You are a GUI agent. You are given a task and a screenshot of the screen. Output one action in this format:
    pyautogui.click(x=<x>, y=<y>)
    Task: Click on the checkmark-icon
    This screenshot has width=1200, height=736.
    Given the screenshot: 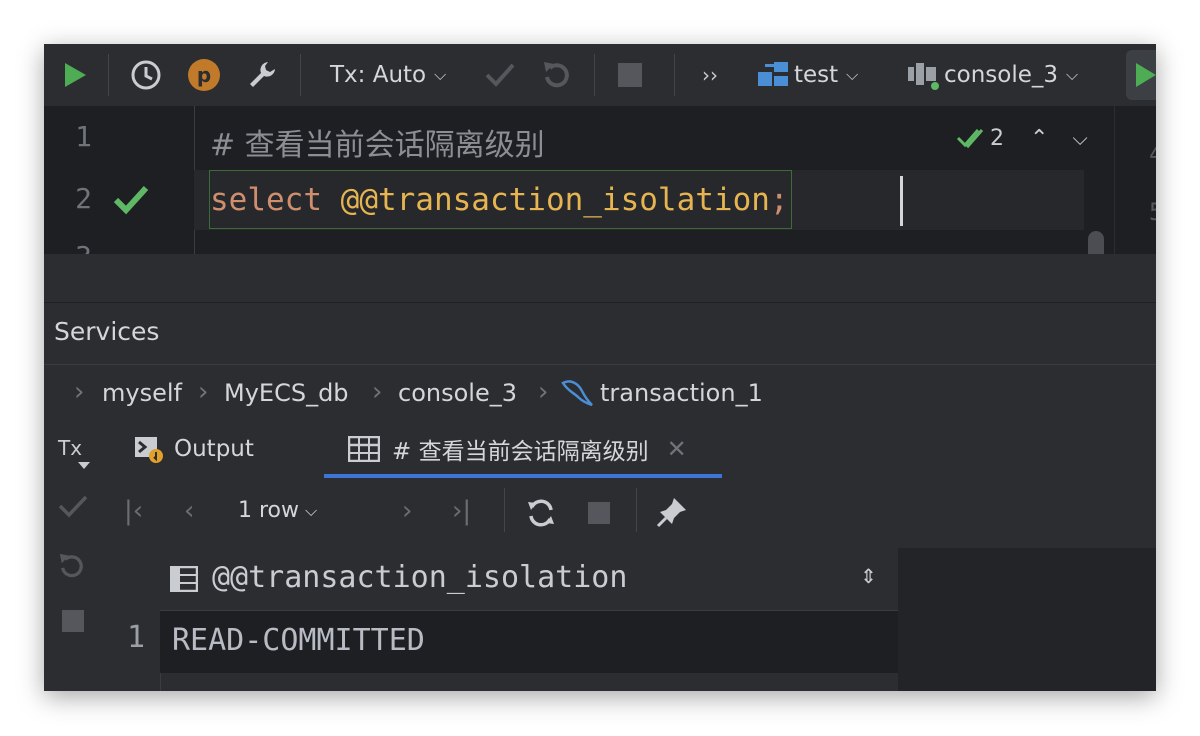 What is the action you would take?
    pyautogui.click(x=131, y=201)
    